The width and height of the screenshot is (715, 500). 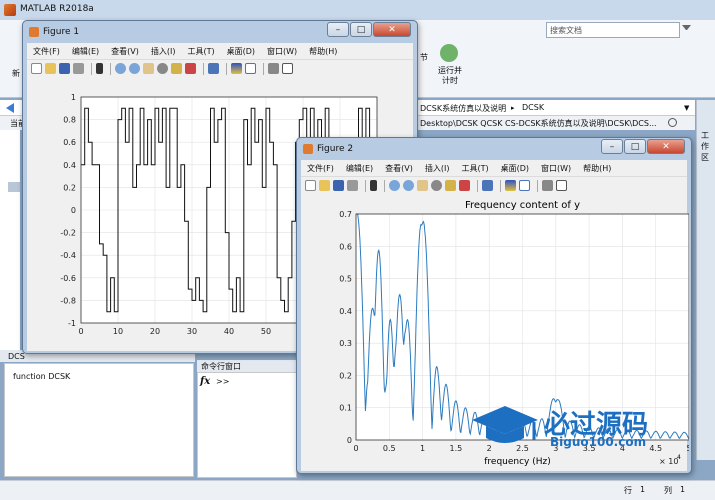 I want to click on figure2-titlebar: Figure 2 – □ ✕, so click(x=494, y=149).